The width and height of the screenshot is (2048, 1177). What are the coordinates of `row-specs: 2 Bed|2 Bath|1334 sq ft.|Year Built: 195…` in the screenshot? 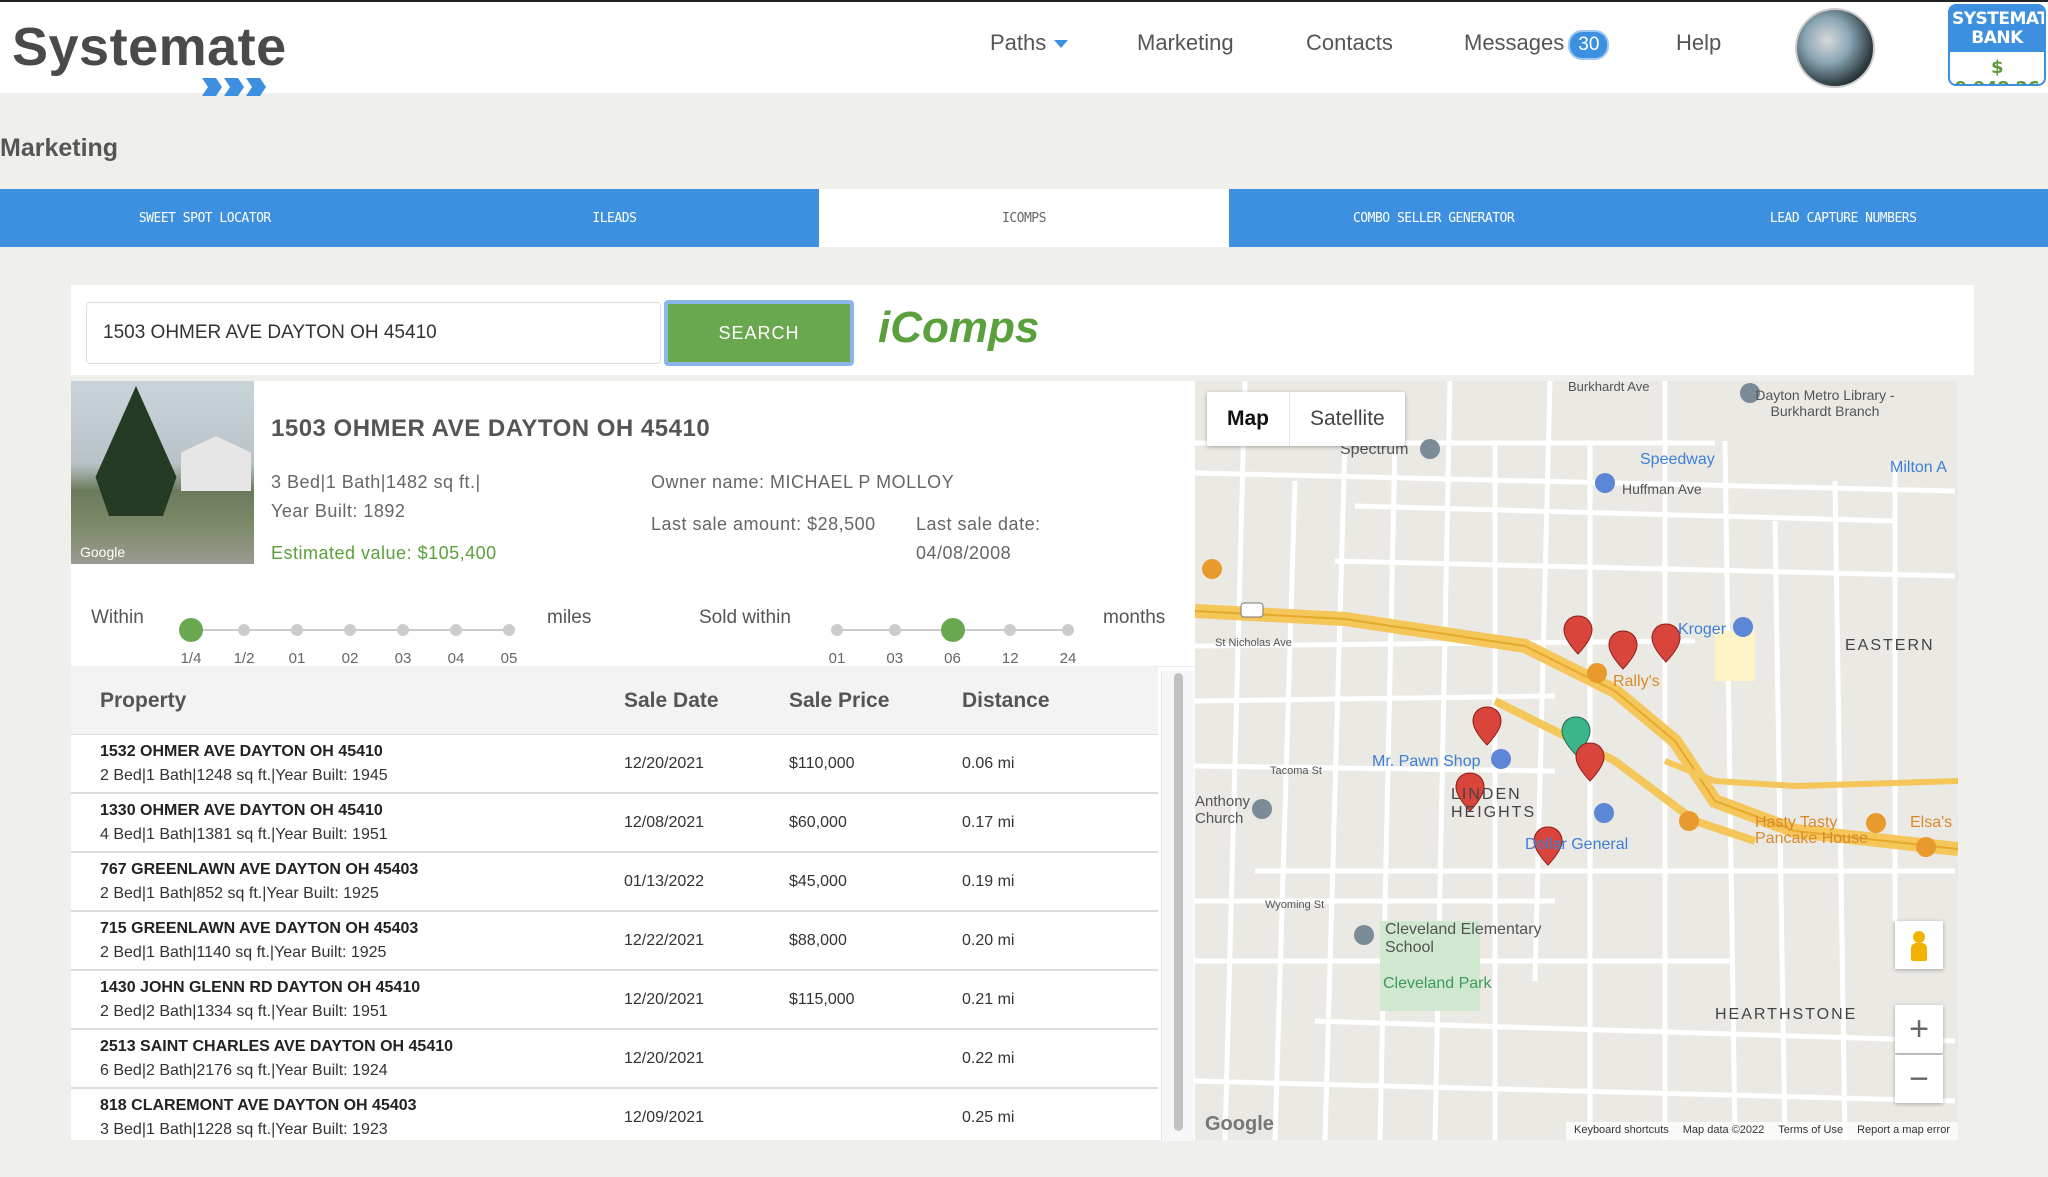 It's located at (244, 1011).